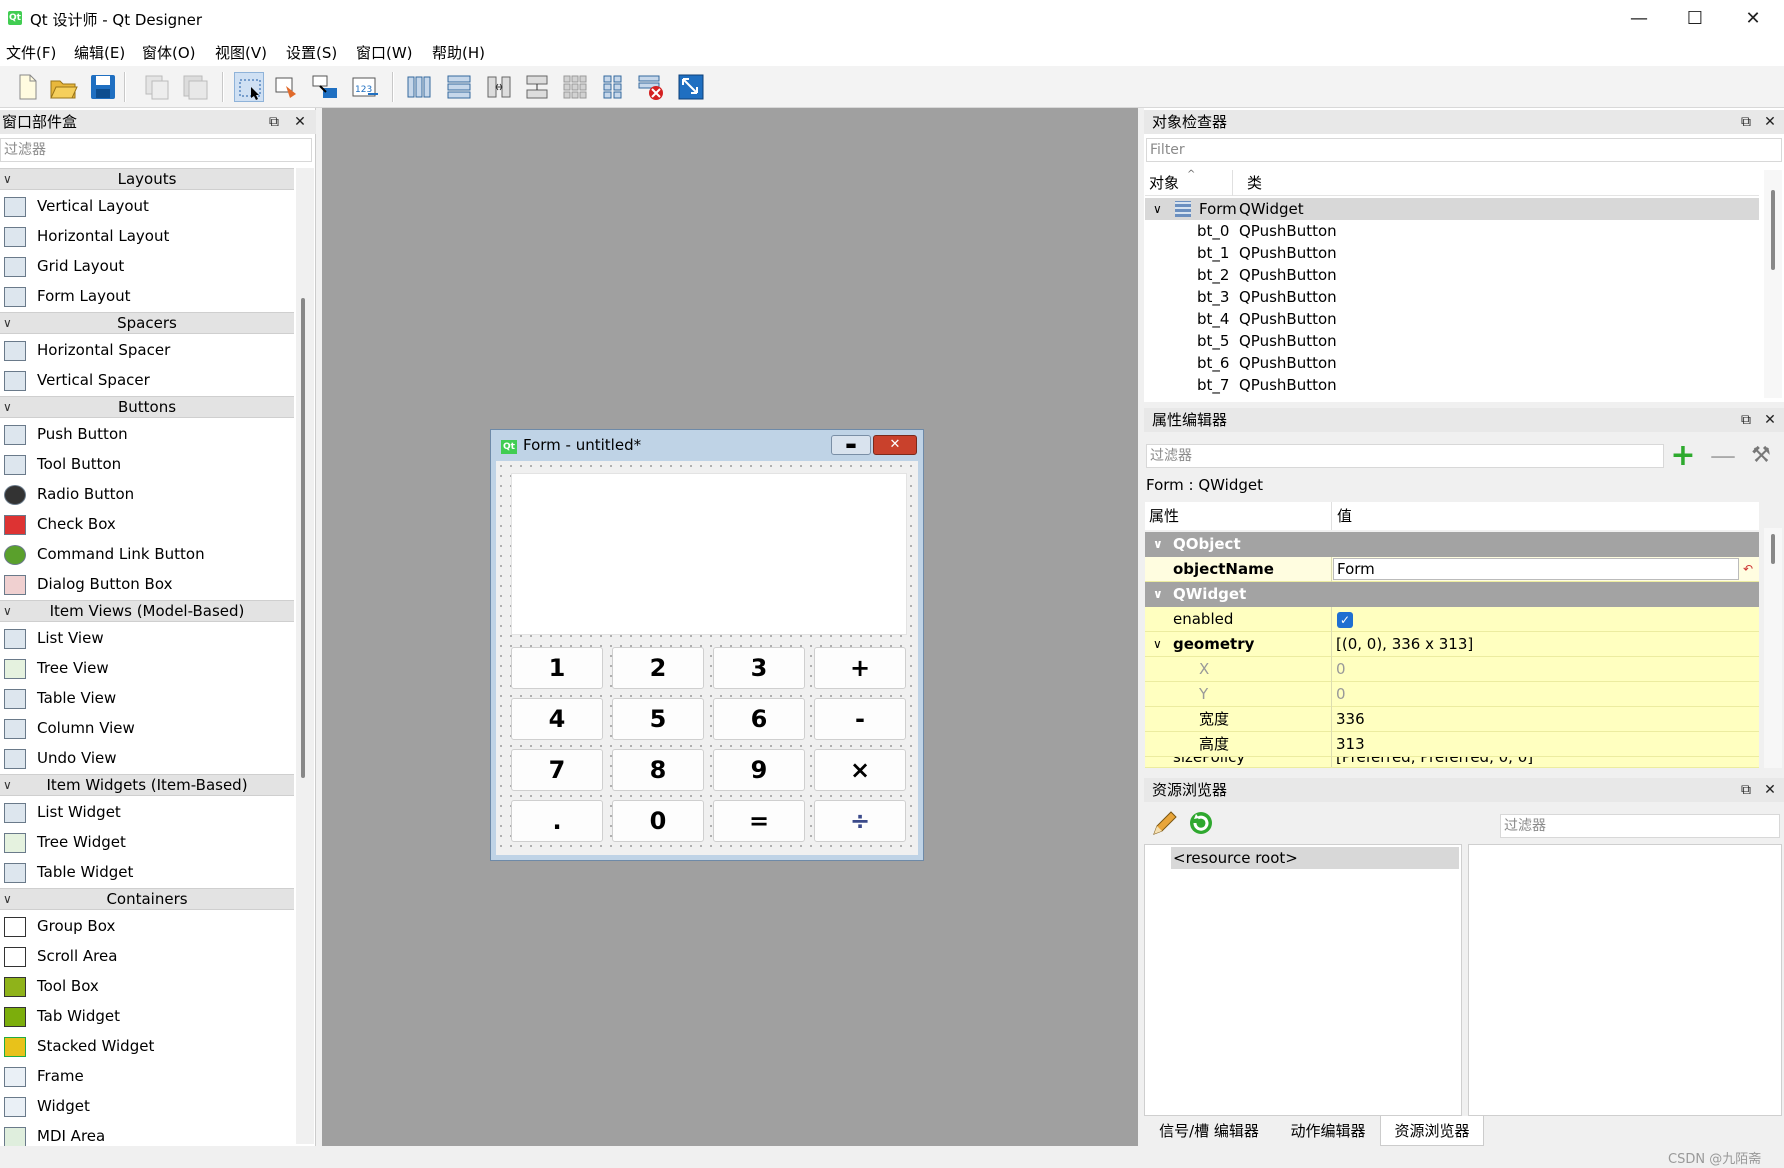 The height and width of the screenshot is (1168, 1784). What do you see at coordinates (147, 323) in the screenshot?
I see `category-spacers: ∨ Spacers` at bounding box center [147, 323].